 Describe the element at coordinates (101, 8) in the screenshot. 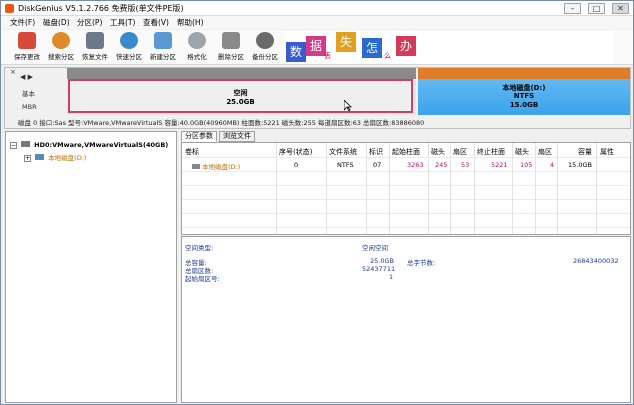

I see `window-title: DiskGenius V5.1.2.766 免费版(单文件PE版)` at that location.